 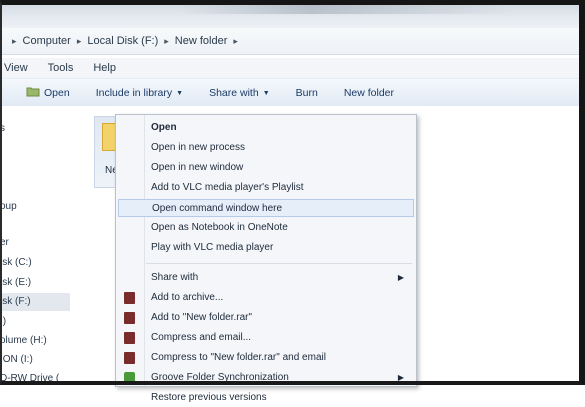 What do you see at coordinates (23, 341) in the screenshot?
I see `nav-item: olume (H:)` at bounding box center [23, 341].